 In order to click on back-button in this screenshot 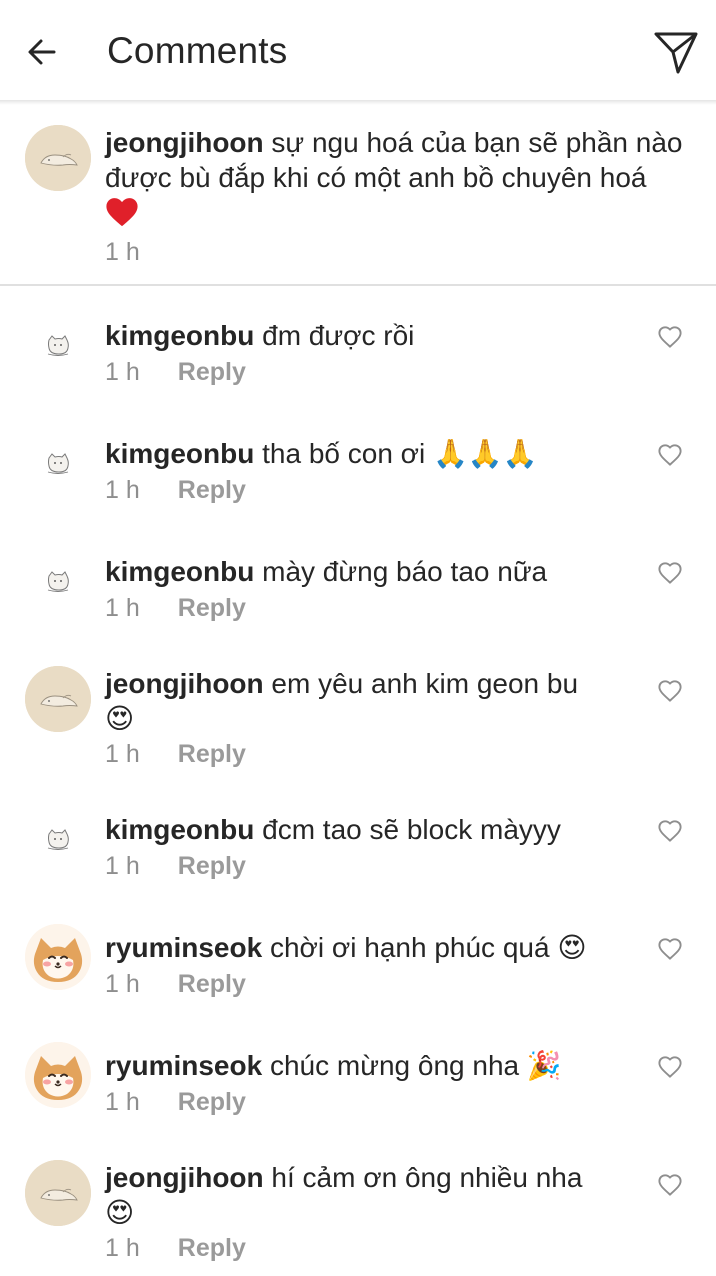, I will do `click(42, 52)`.